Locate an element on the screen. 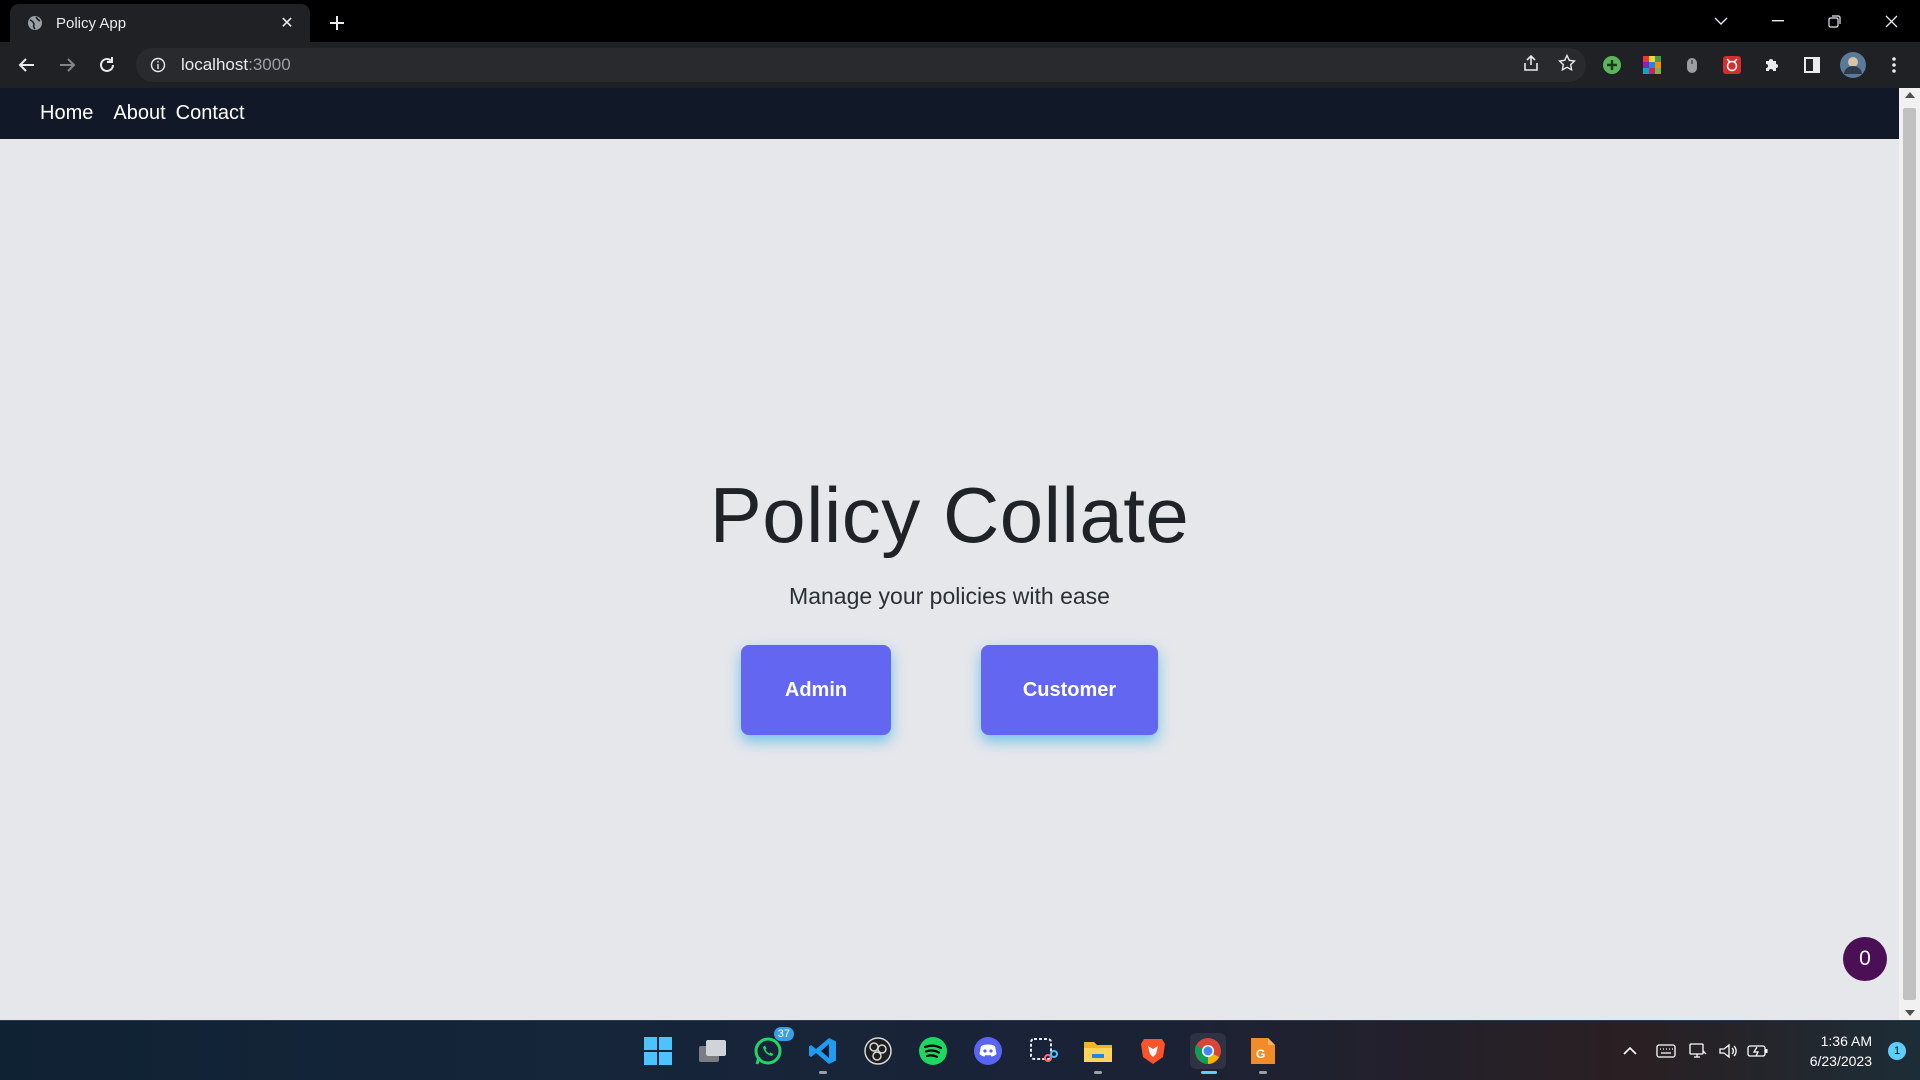  extension-green-plus-icon is located at coordinates (1612, 65).